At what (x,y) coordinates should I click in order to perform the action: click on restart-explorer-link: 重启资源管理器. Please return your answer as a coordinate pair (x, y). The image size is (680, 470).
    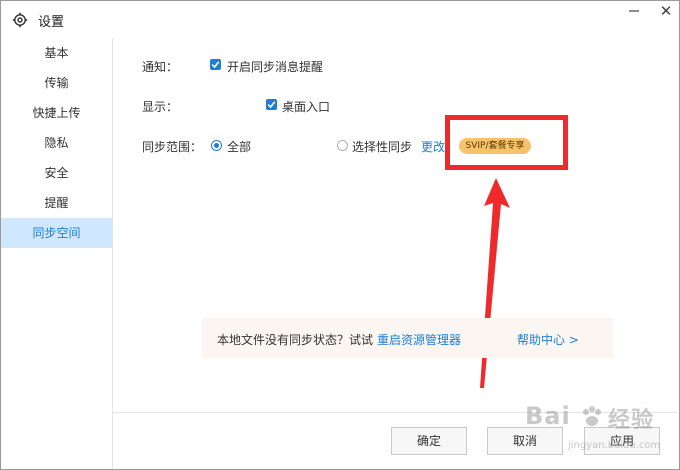
    Looking at the image, I should click on (419, 339).